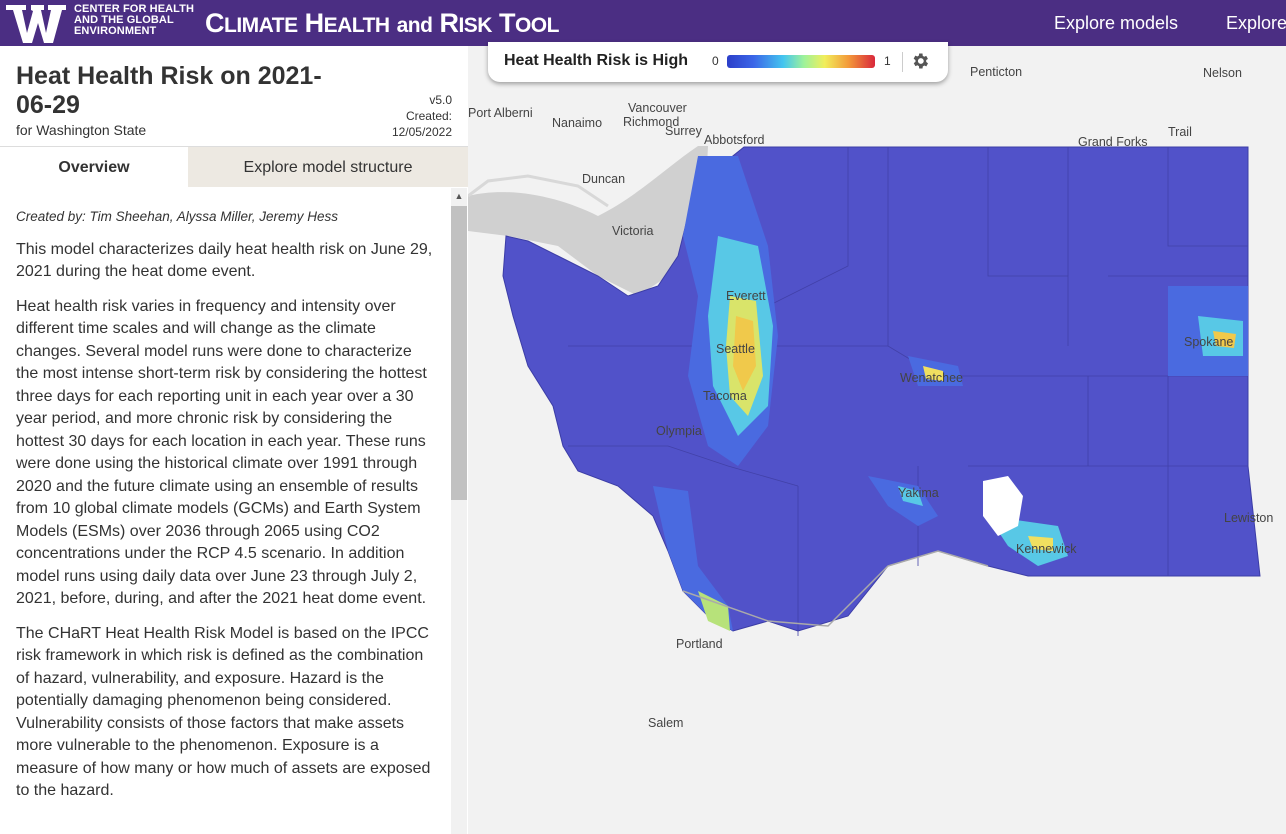 The image size is (1286, 834). I want to click on legend-color-ramp, so click(801, 61).